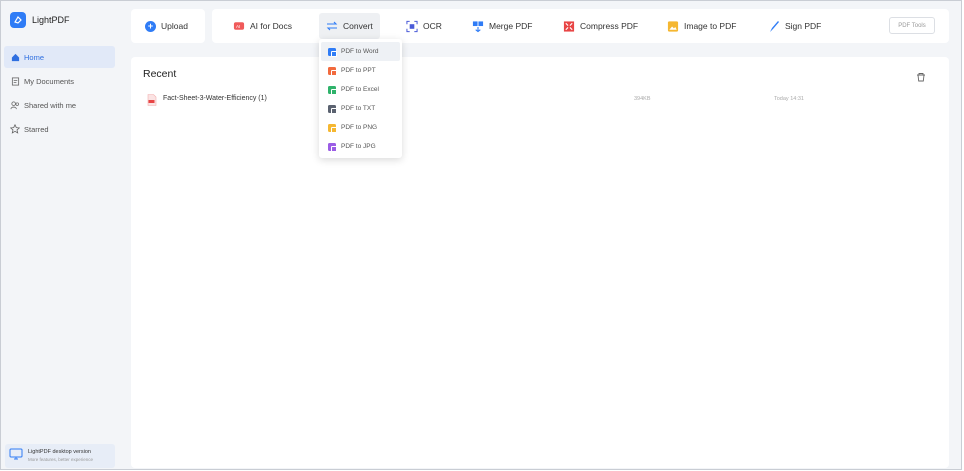 The width and height of the screenshot is (964, 471). I want to click on tool-image-to-pdf: Image to PDF, so click(701, 26).